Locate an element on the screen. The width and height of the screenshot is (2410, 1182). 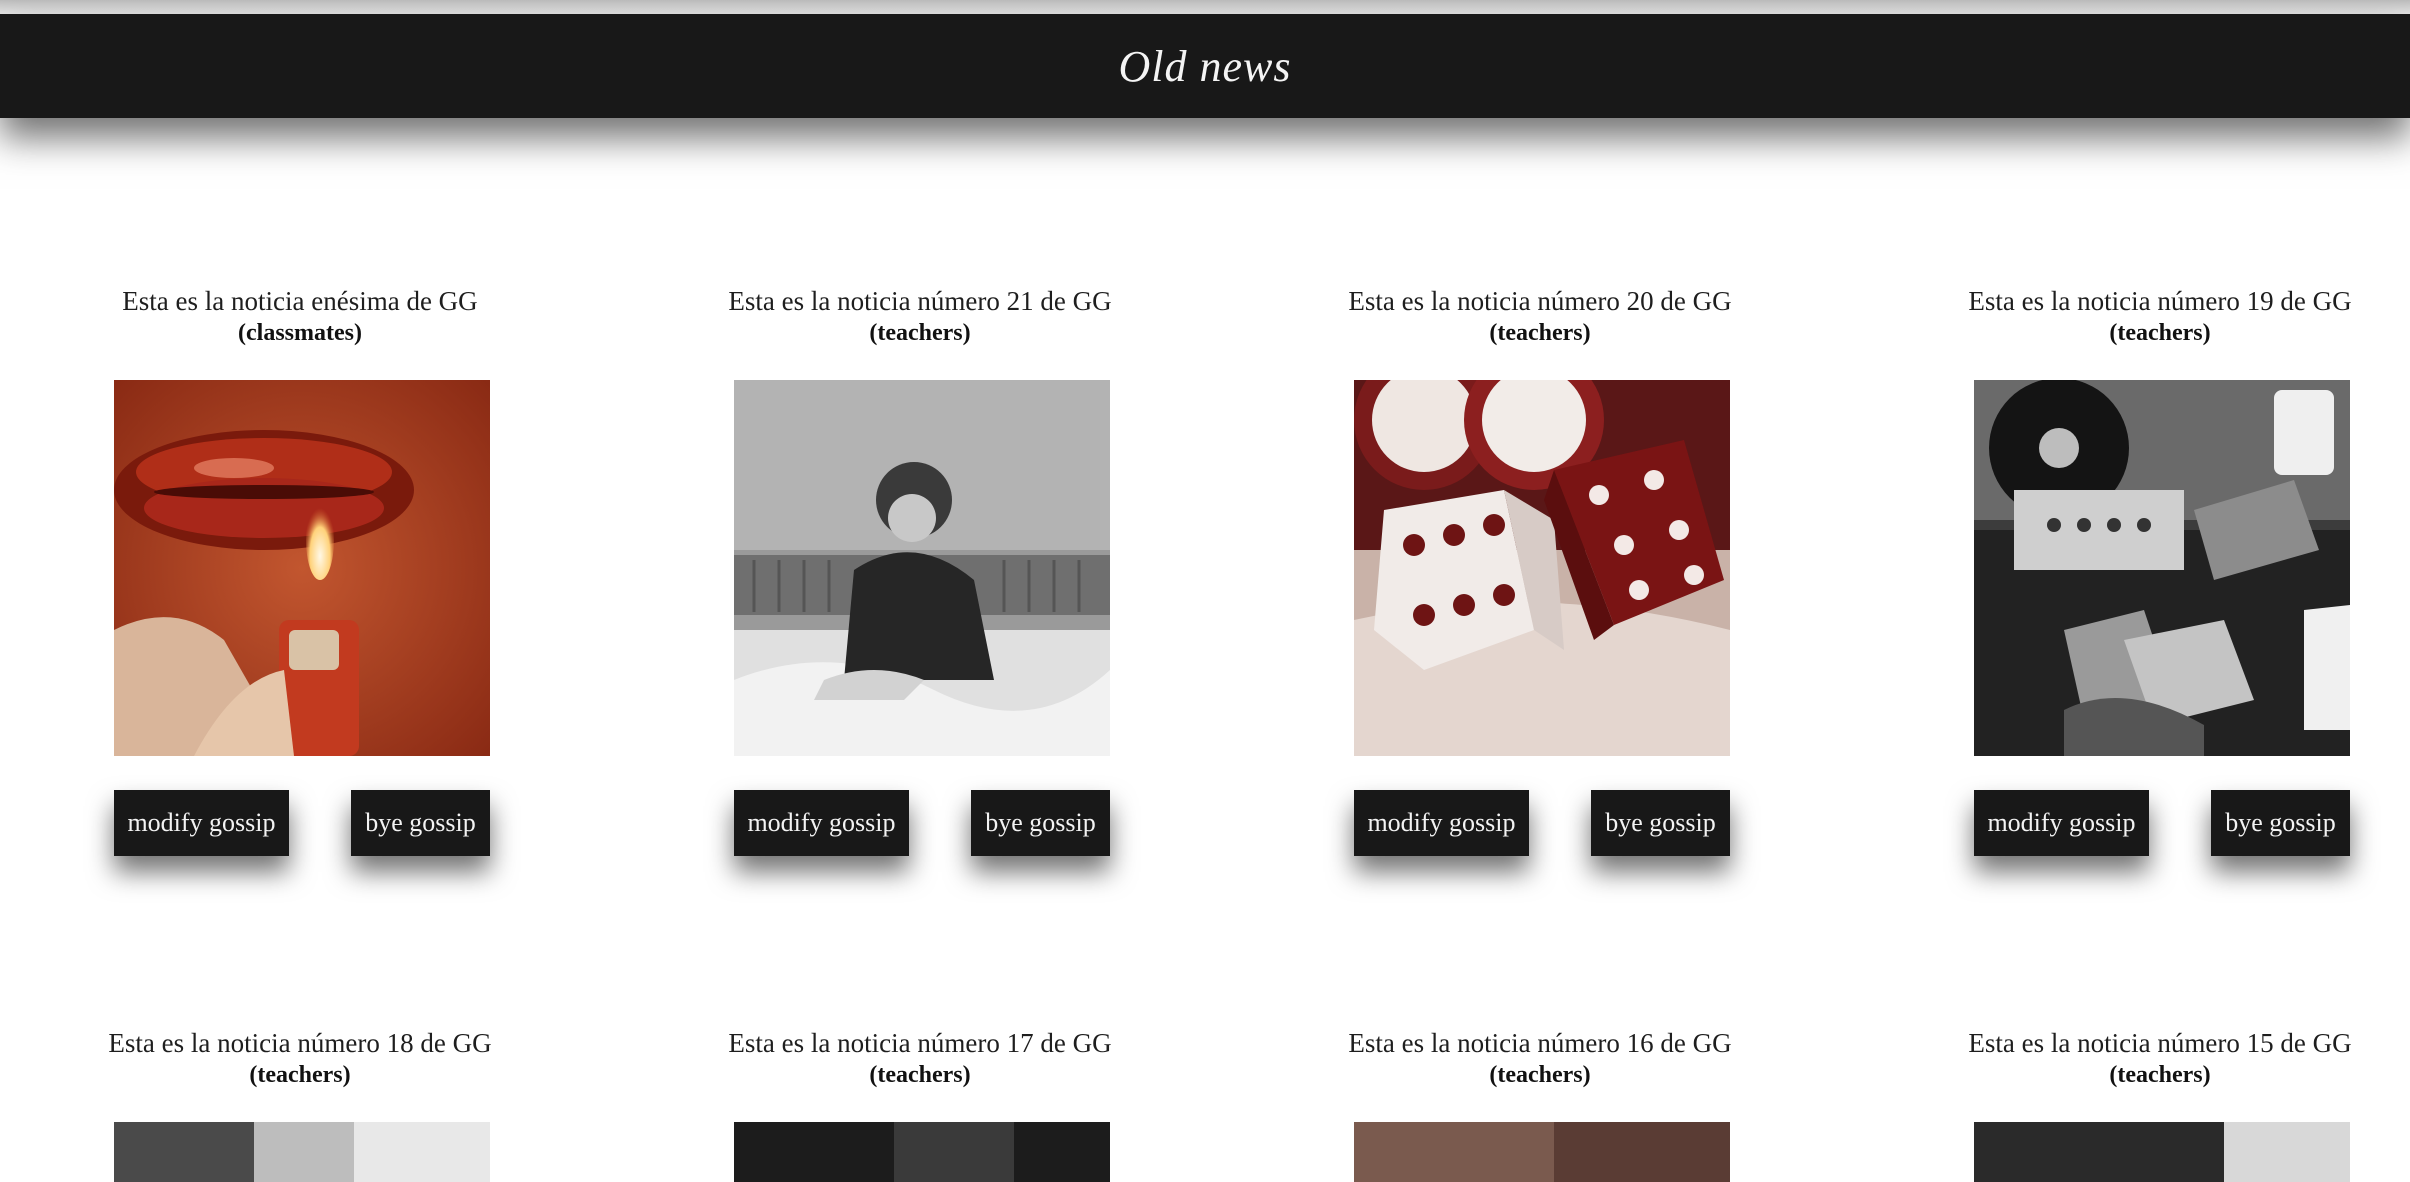
news-title: Esta es la noticia número 21 de GG is located at coordinates (920, 301).